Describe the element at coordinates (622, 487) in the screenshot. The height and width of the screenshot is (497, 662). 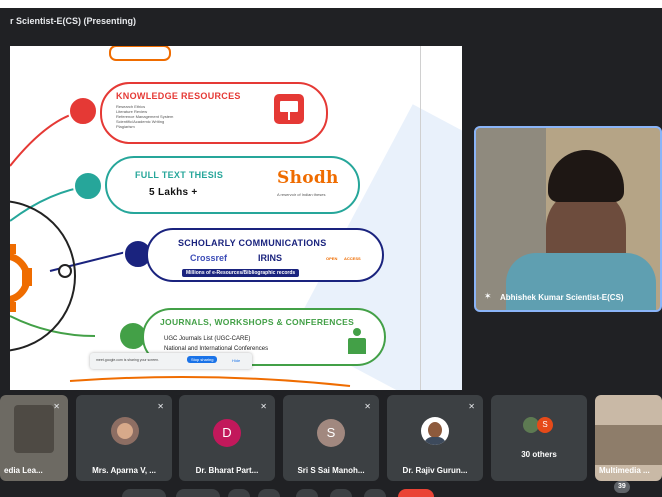
I see `participant-count-badge: 39` at that location.